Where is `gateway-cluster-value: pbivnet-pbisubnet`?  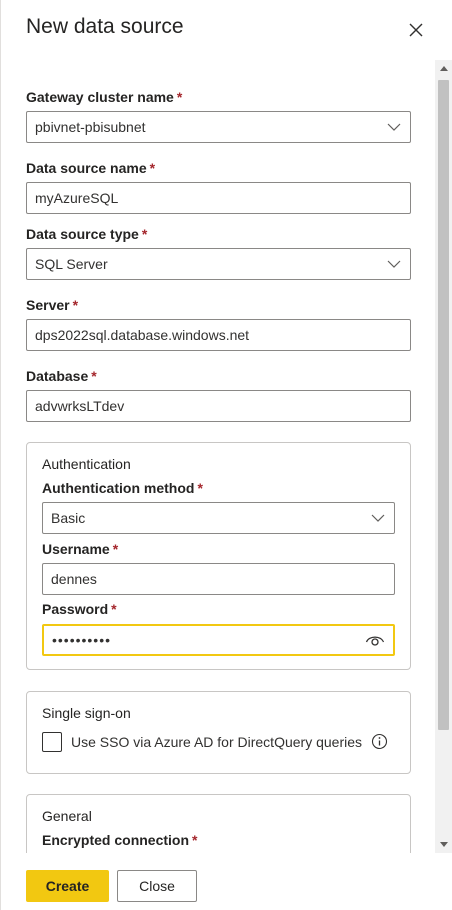 gateway-cluster-value: pbivnet-pbisubnet is located at coordinates (90, 127).